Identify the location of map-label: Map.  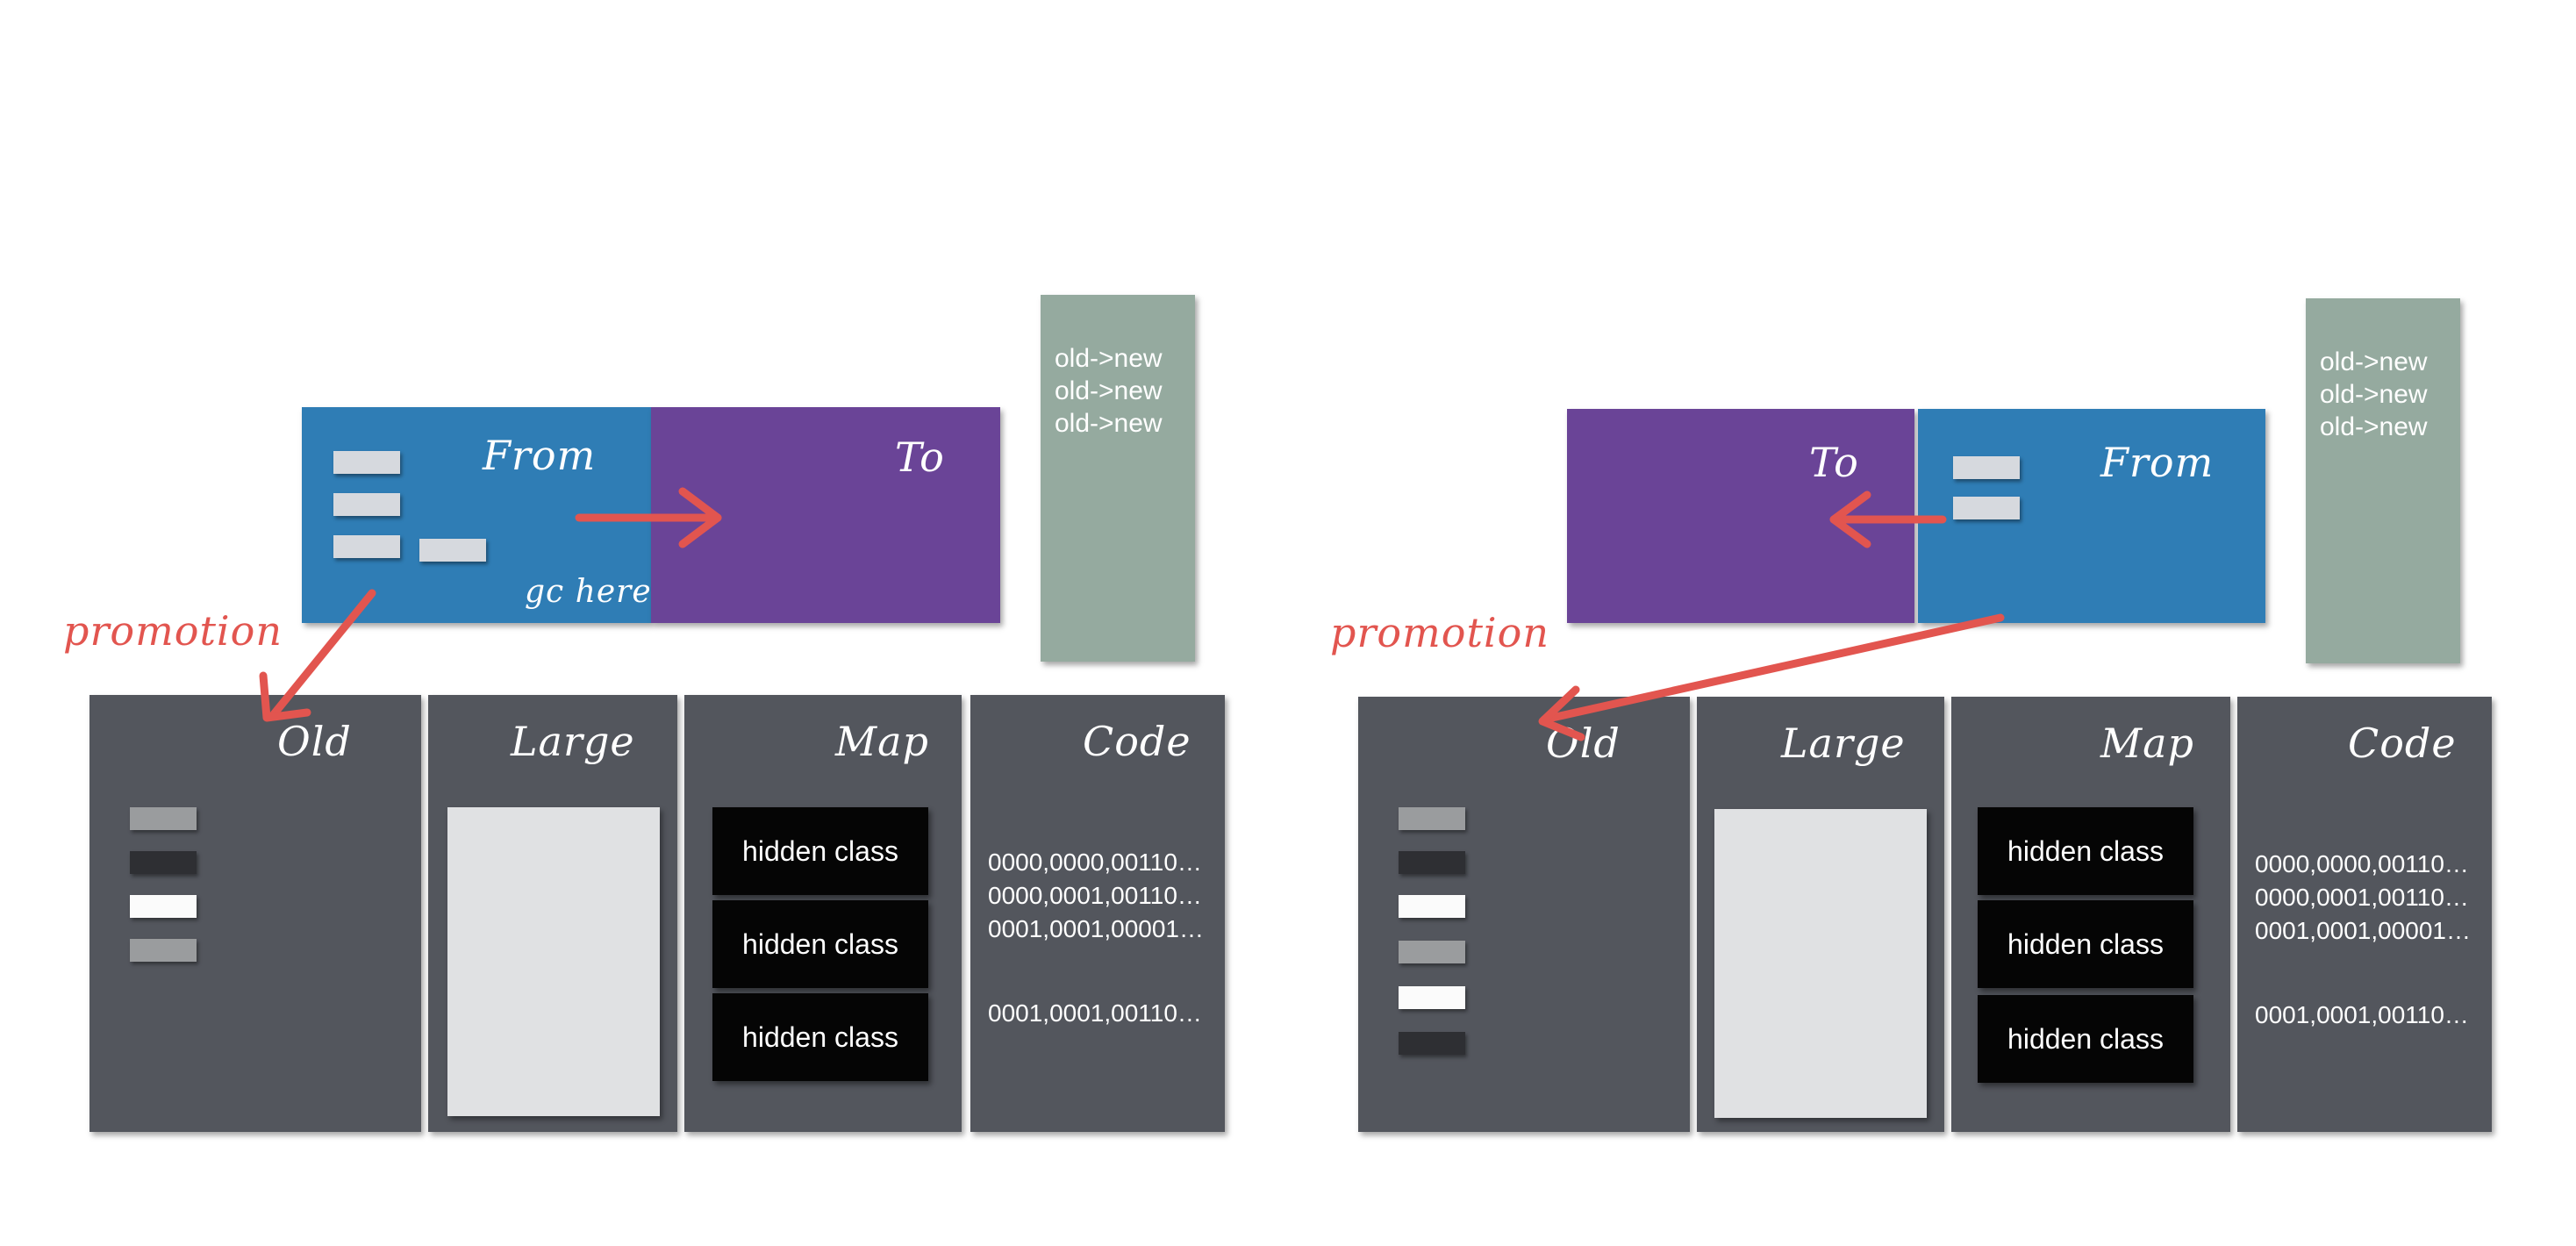
(2147, 743).